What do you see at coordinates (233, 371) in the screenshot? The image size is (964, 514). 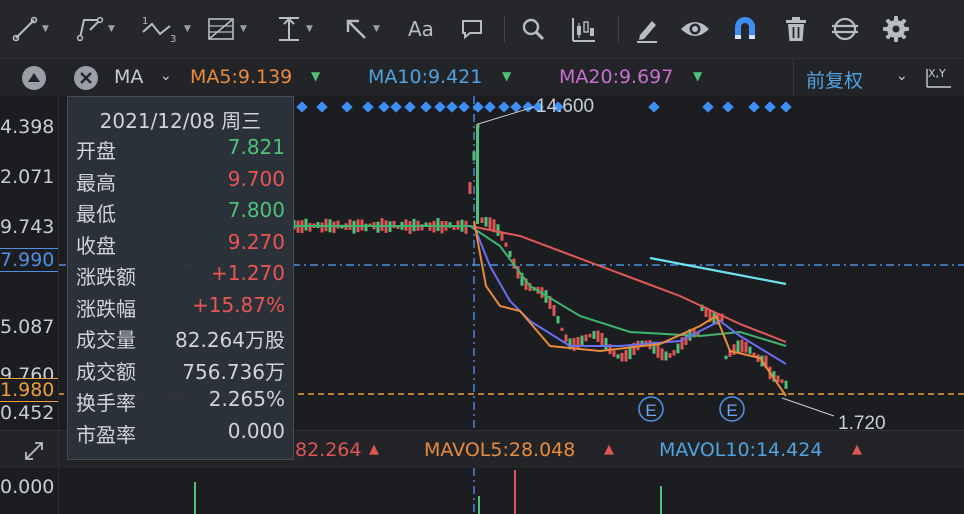 I see `tooltip-value: 756.736万` at bounding box center [233, 371].